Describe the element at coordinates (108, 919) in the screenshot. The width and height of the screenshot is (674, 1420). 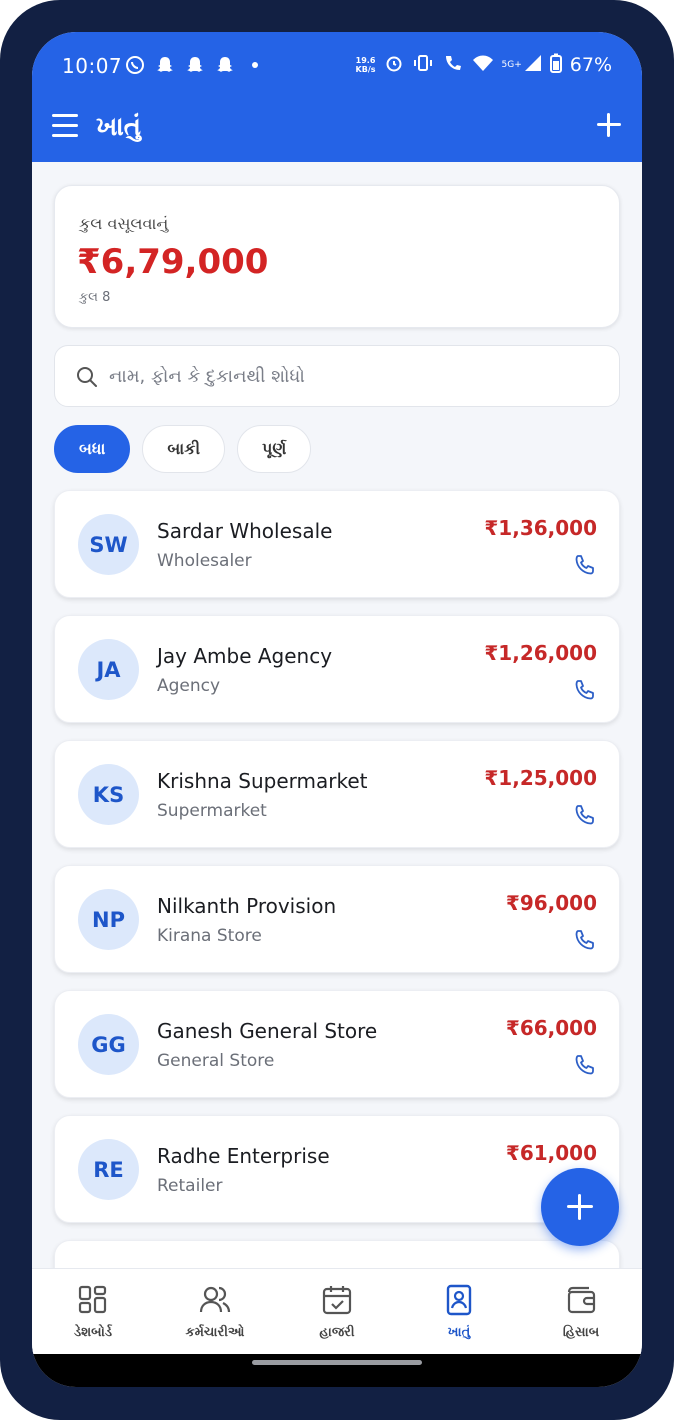
I see `avatar: NP` at that location.